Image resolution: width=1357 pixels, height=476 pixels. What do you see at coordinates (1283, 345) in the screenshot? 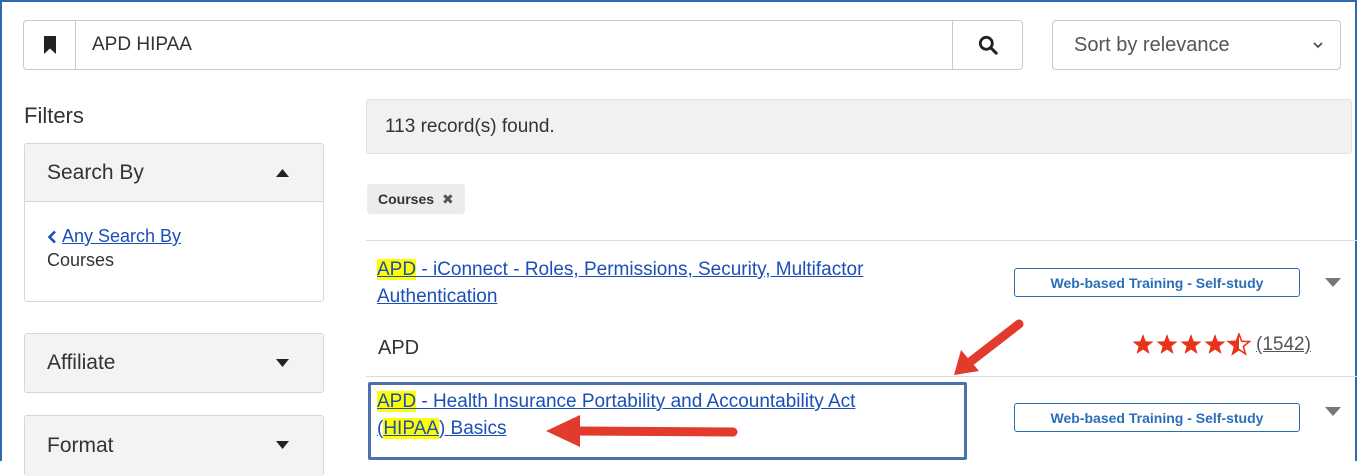
I see `rating-count-link: (1542)` at bounding box center [1283, 345].